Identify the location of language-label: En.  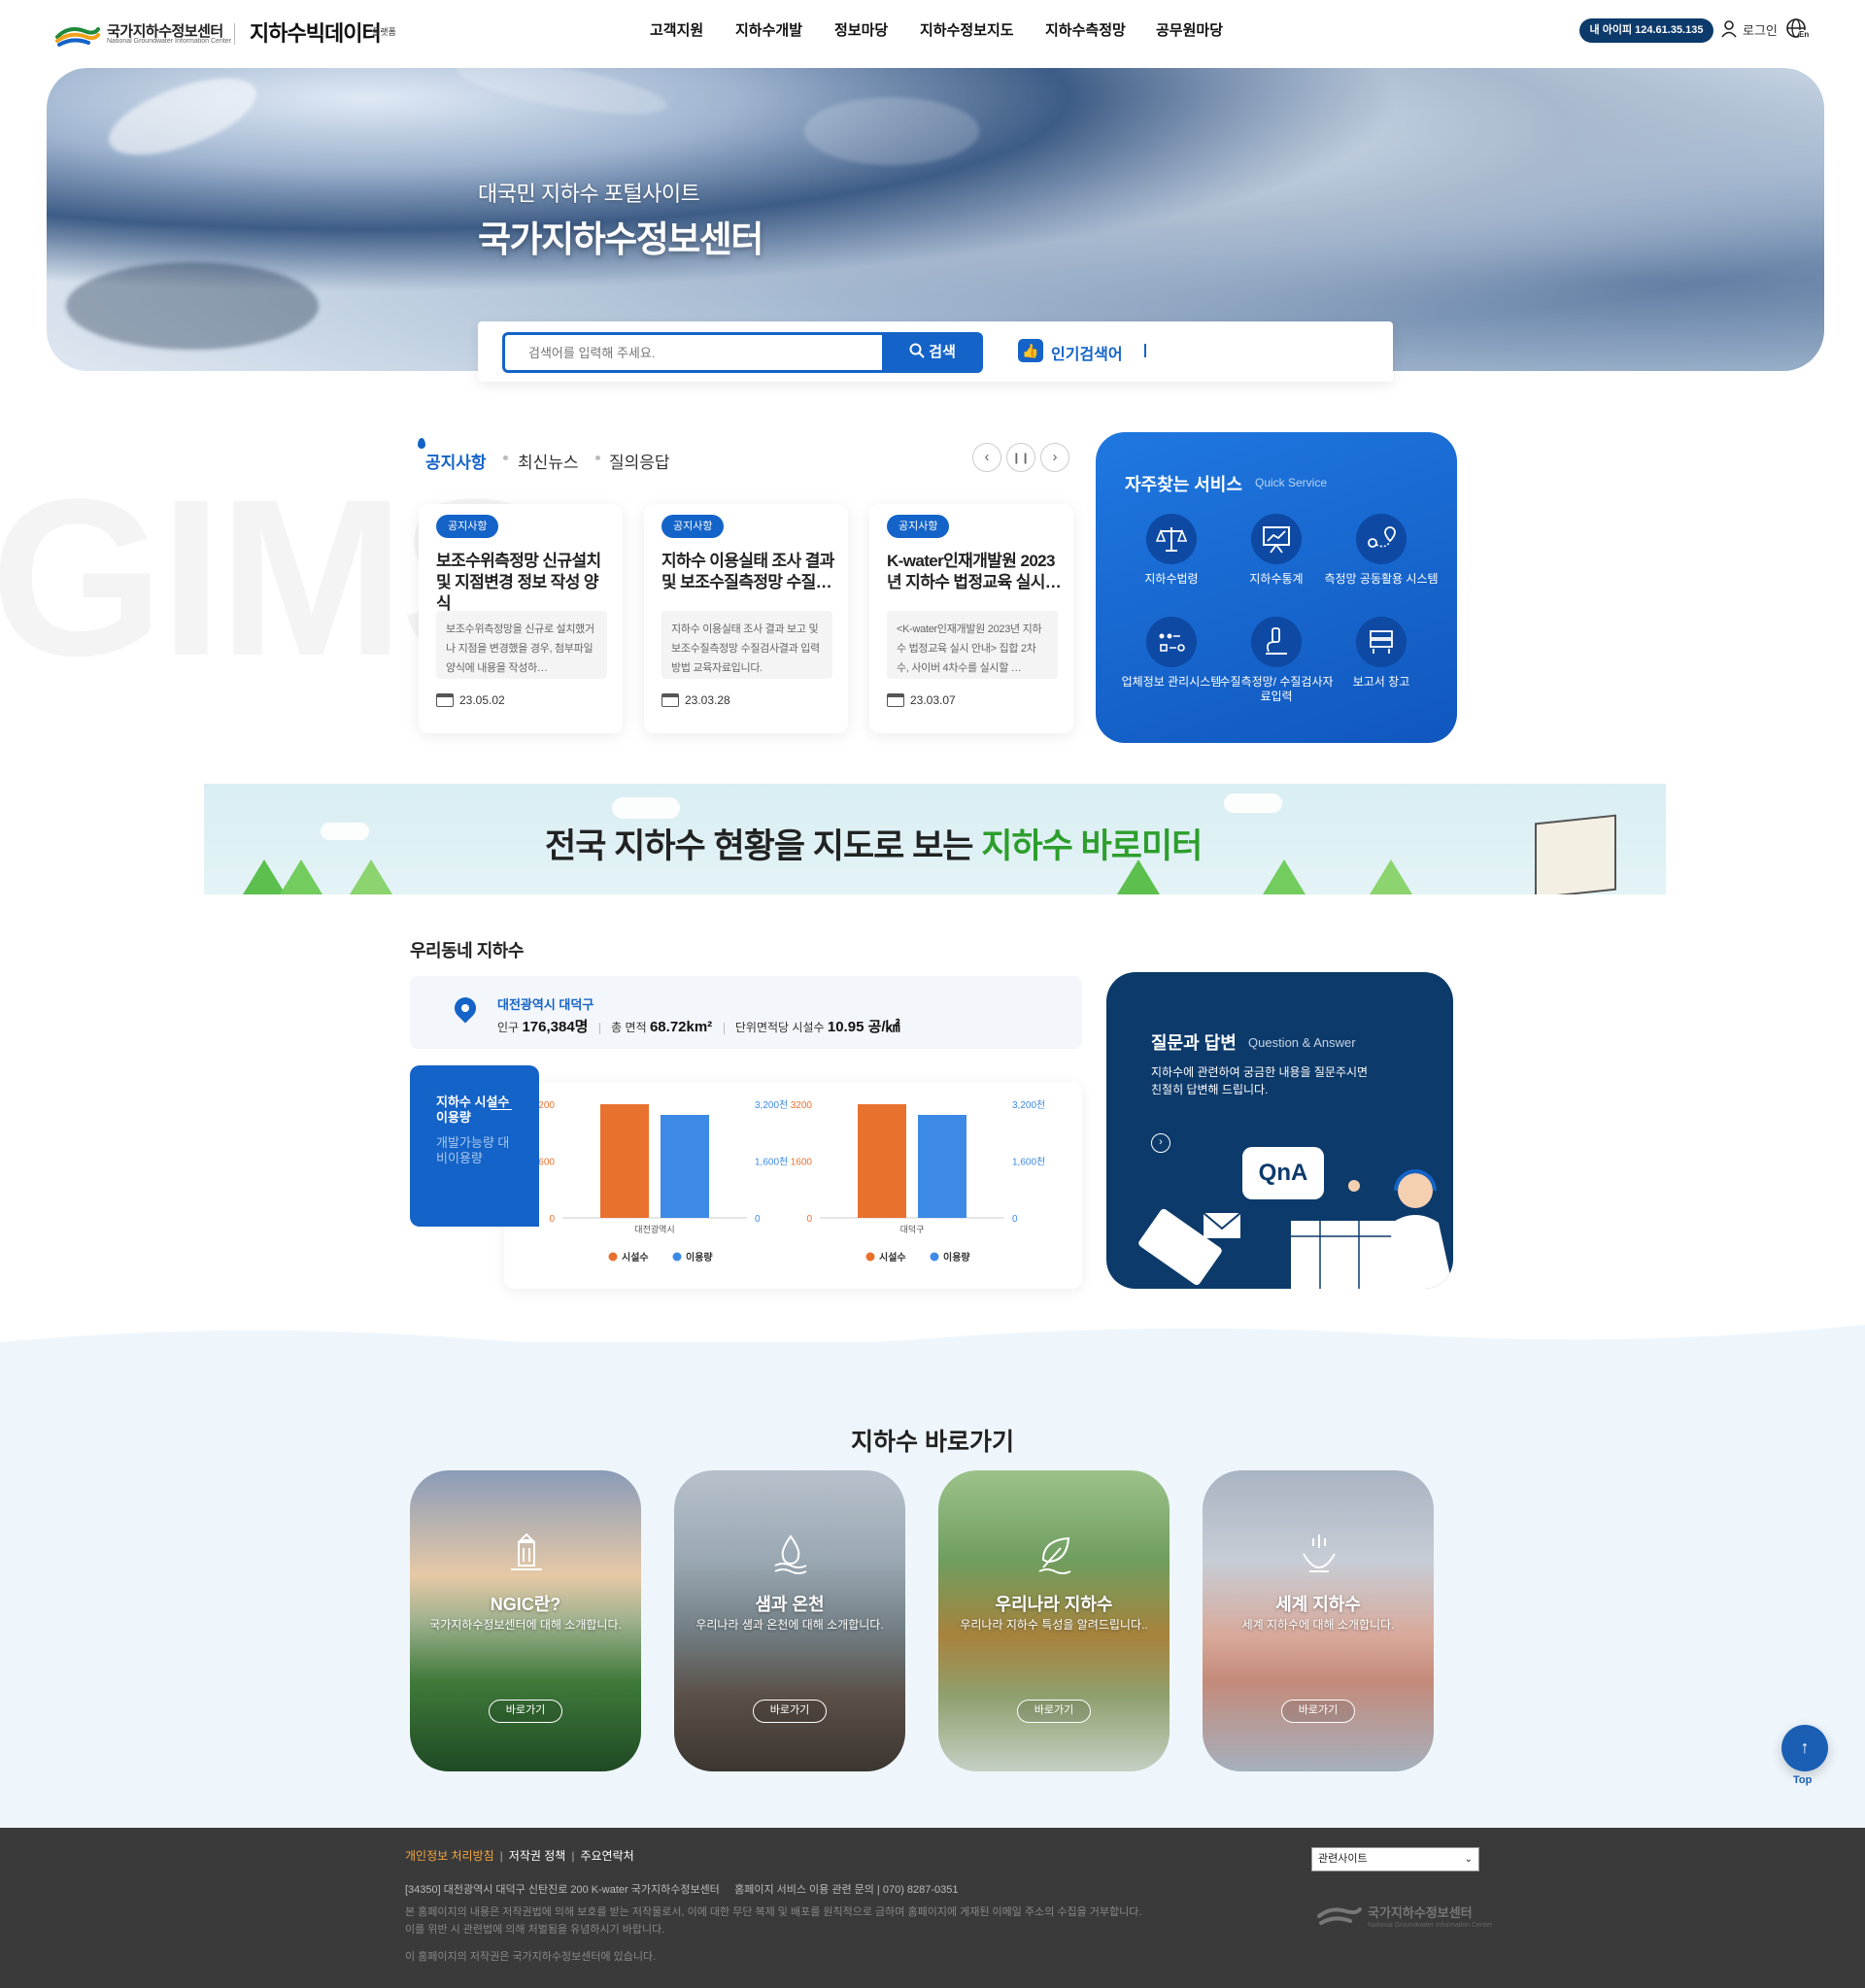
(1804, 34).